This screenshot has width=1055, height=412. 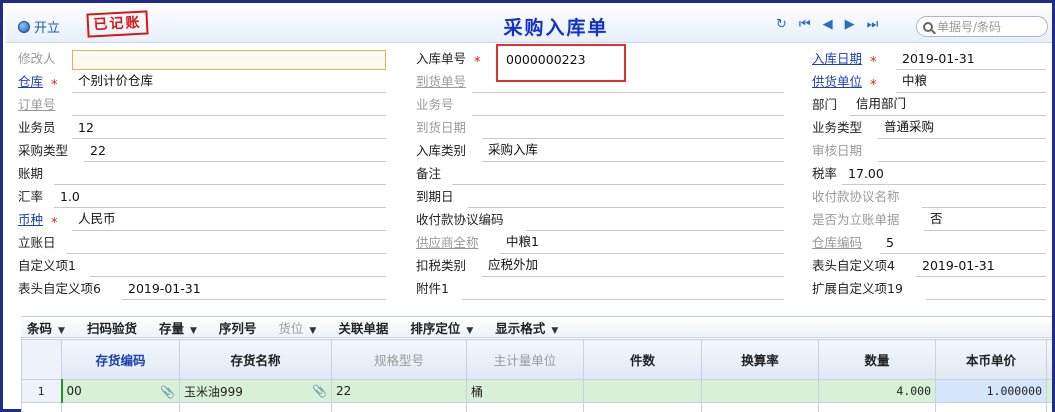 I want to click on next-record-icon: ▶, so click(x=850, y=25).